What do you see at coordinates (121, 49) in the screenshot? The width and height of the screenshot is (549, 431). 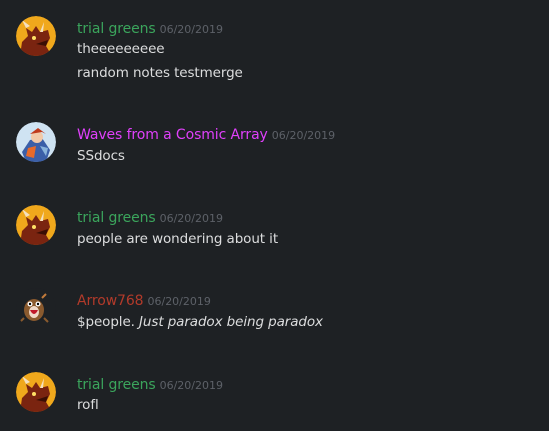 I see `message-text: theeeeeeeee` at bounding box center [121, 49].